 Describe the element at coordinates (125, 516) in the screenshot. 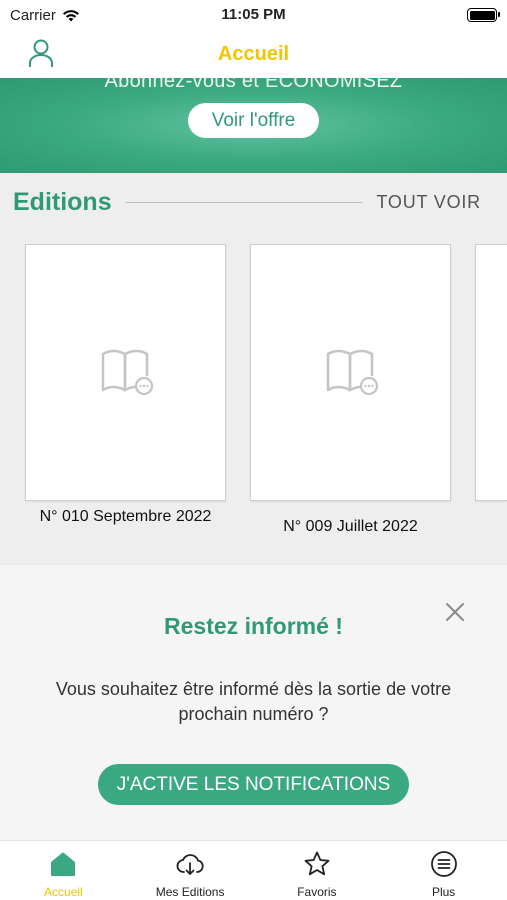

I see `edition-label: N° 010 Septembre 2022` at that location.